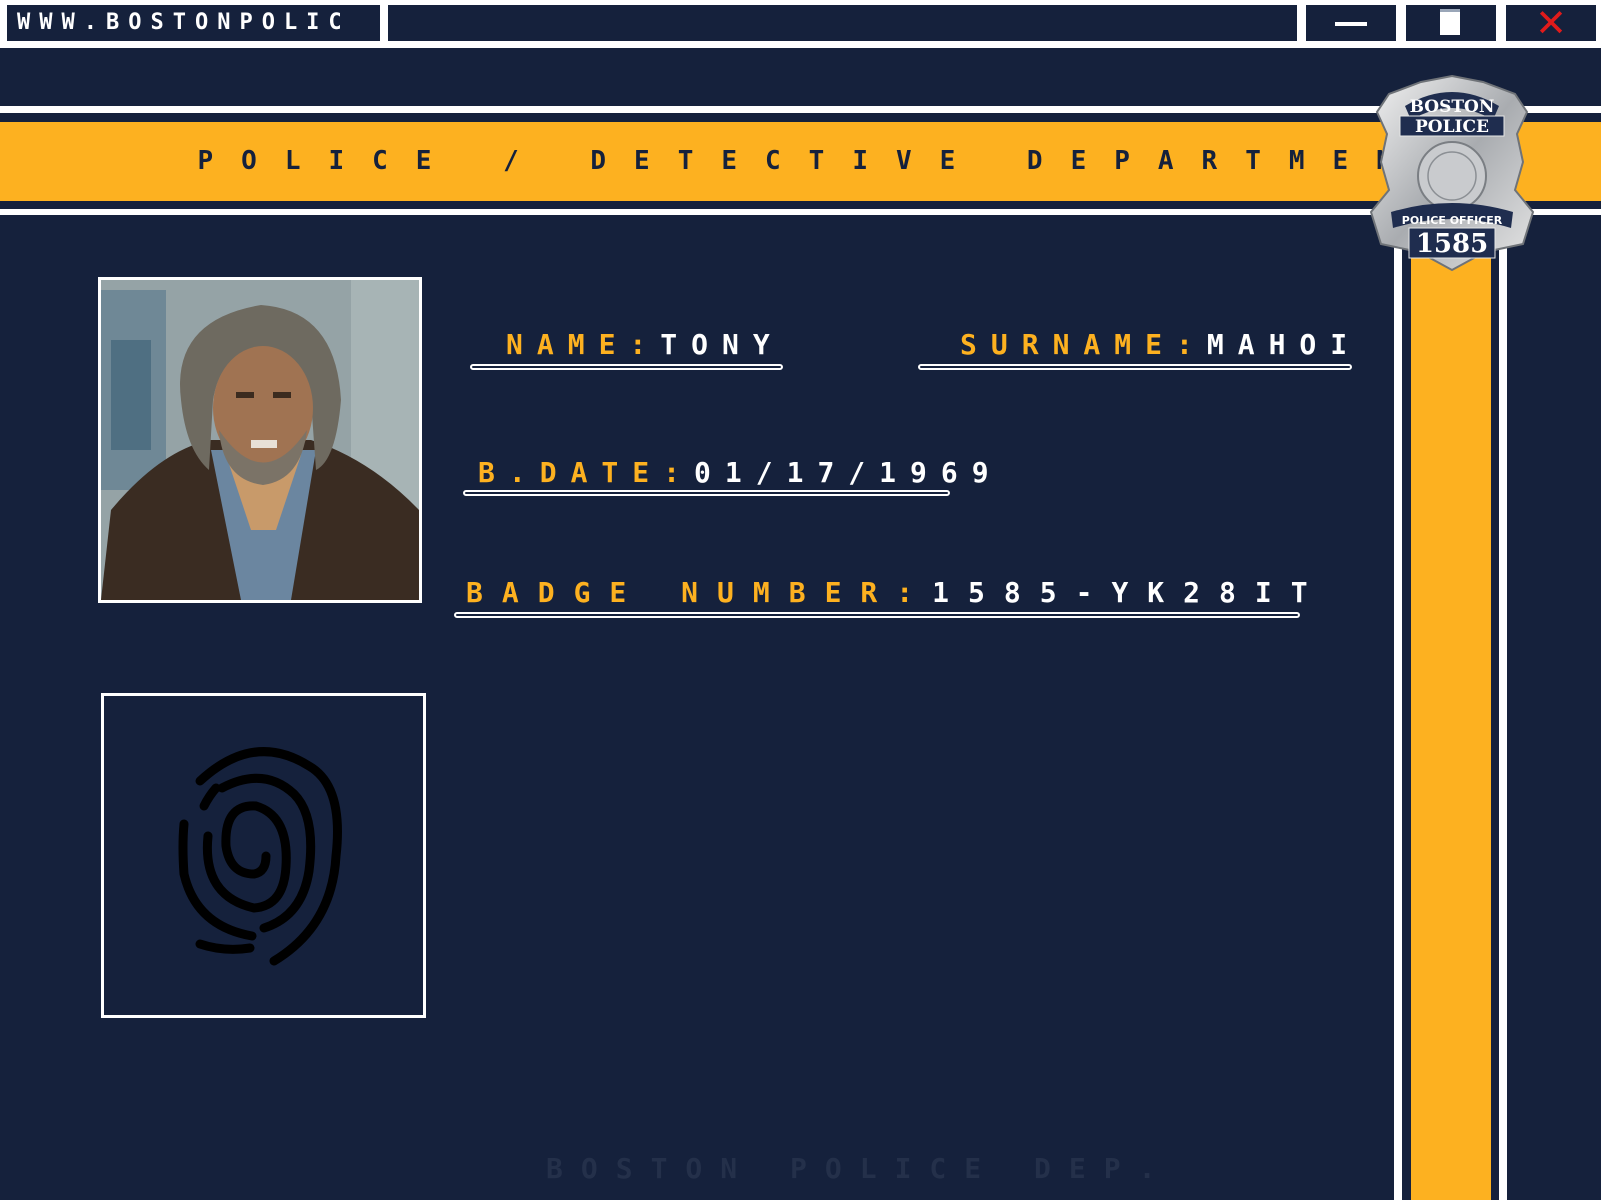 This screenshot has width=1601, height=1200. What do you see at coordinates (586, 472) in the screenshot?
I see `birthdate-label: B.DATE:` at bounding box center [586, 472].